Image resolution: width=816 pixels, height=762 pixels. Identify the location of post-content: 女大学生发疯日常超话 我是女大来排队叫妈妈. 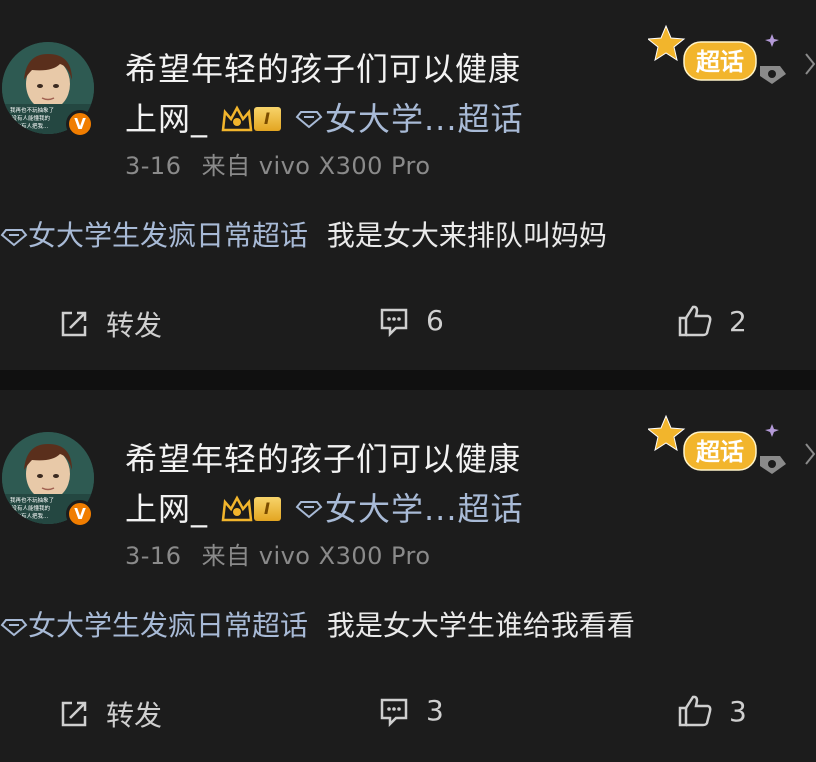
(405, 234).